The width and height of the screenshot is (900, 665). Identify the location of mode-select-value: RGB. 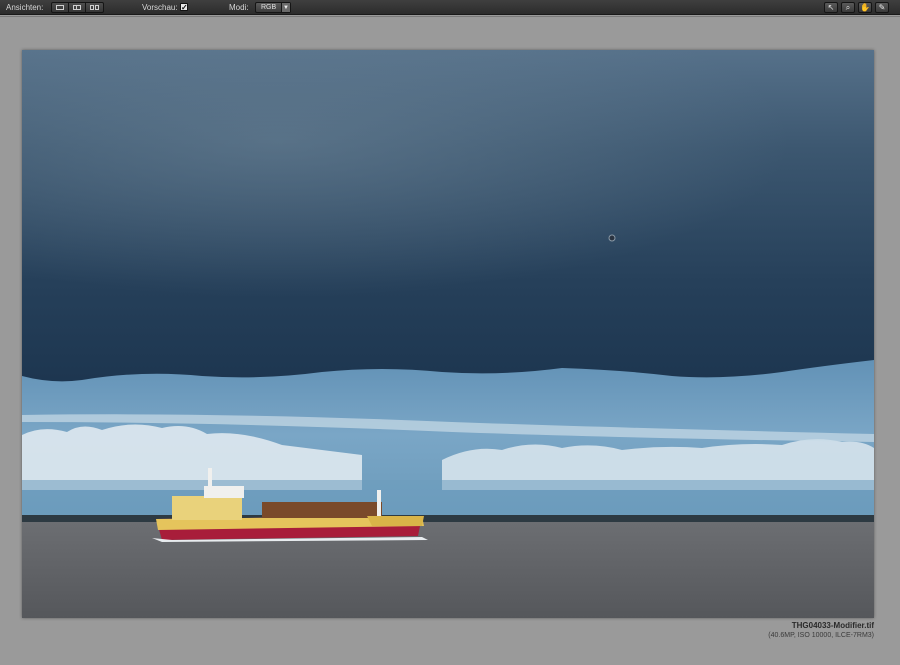
(269, 7).